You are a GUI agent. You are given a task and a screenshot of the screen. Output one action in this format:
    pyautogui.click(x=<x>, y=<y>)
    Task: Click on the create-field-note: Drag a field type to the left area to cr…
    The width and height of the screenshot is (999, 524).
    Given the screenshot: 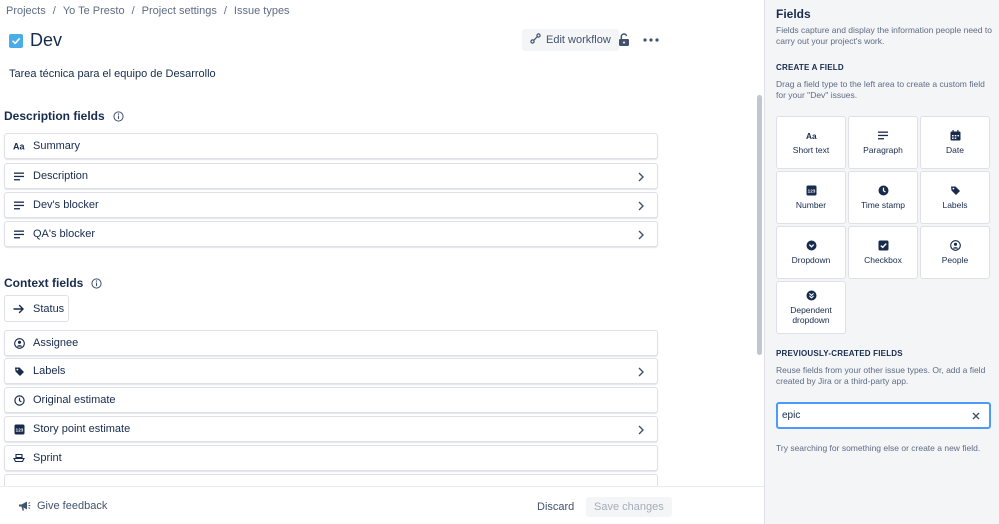 What is the action you would take?
    pyautogui.click(x=880, y=89)
    